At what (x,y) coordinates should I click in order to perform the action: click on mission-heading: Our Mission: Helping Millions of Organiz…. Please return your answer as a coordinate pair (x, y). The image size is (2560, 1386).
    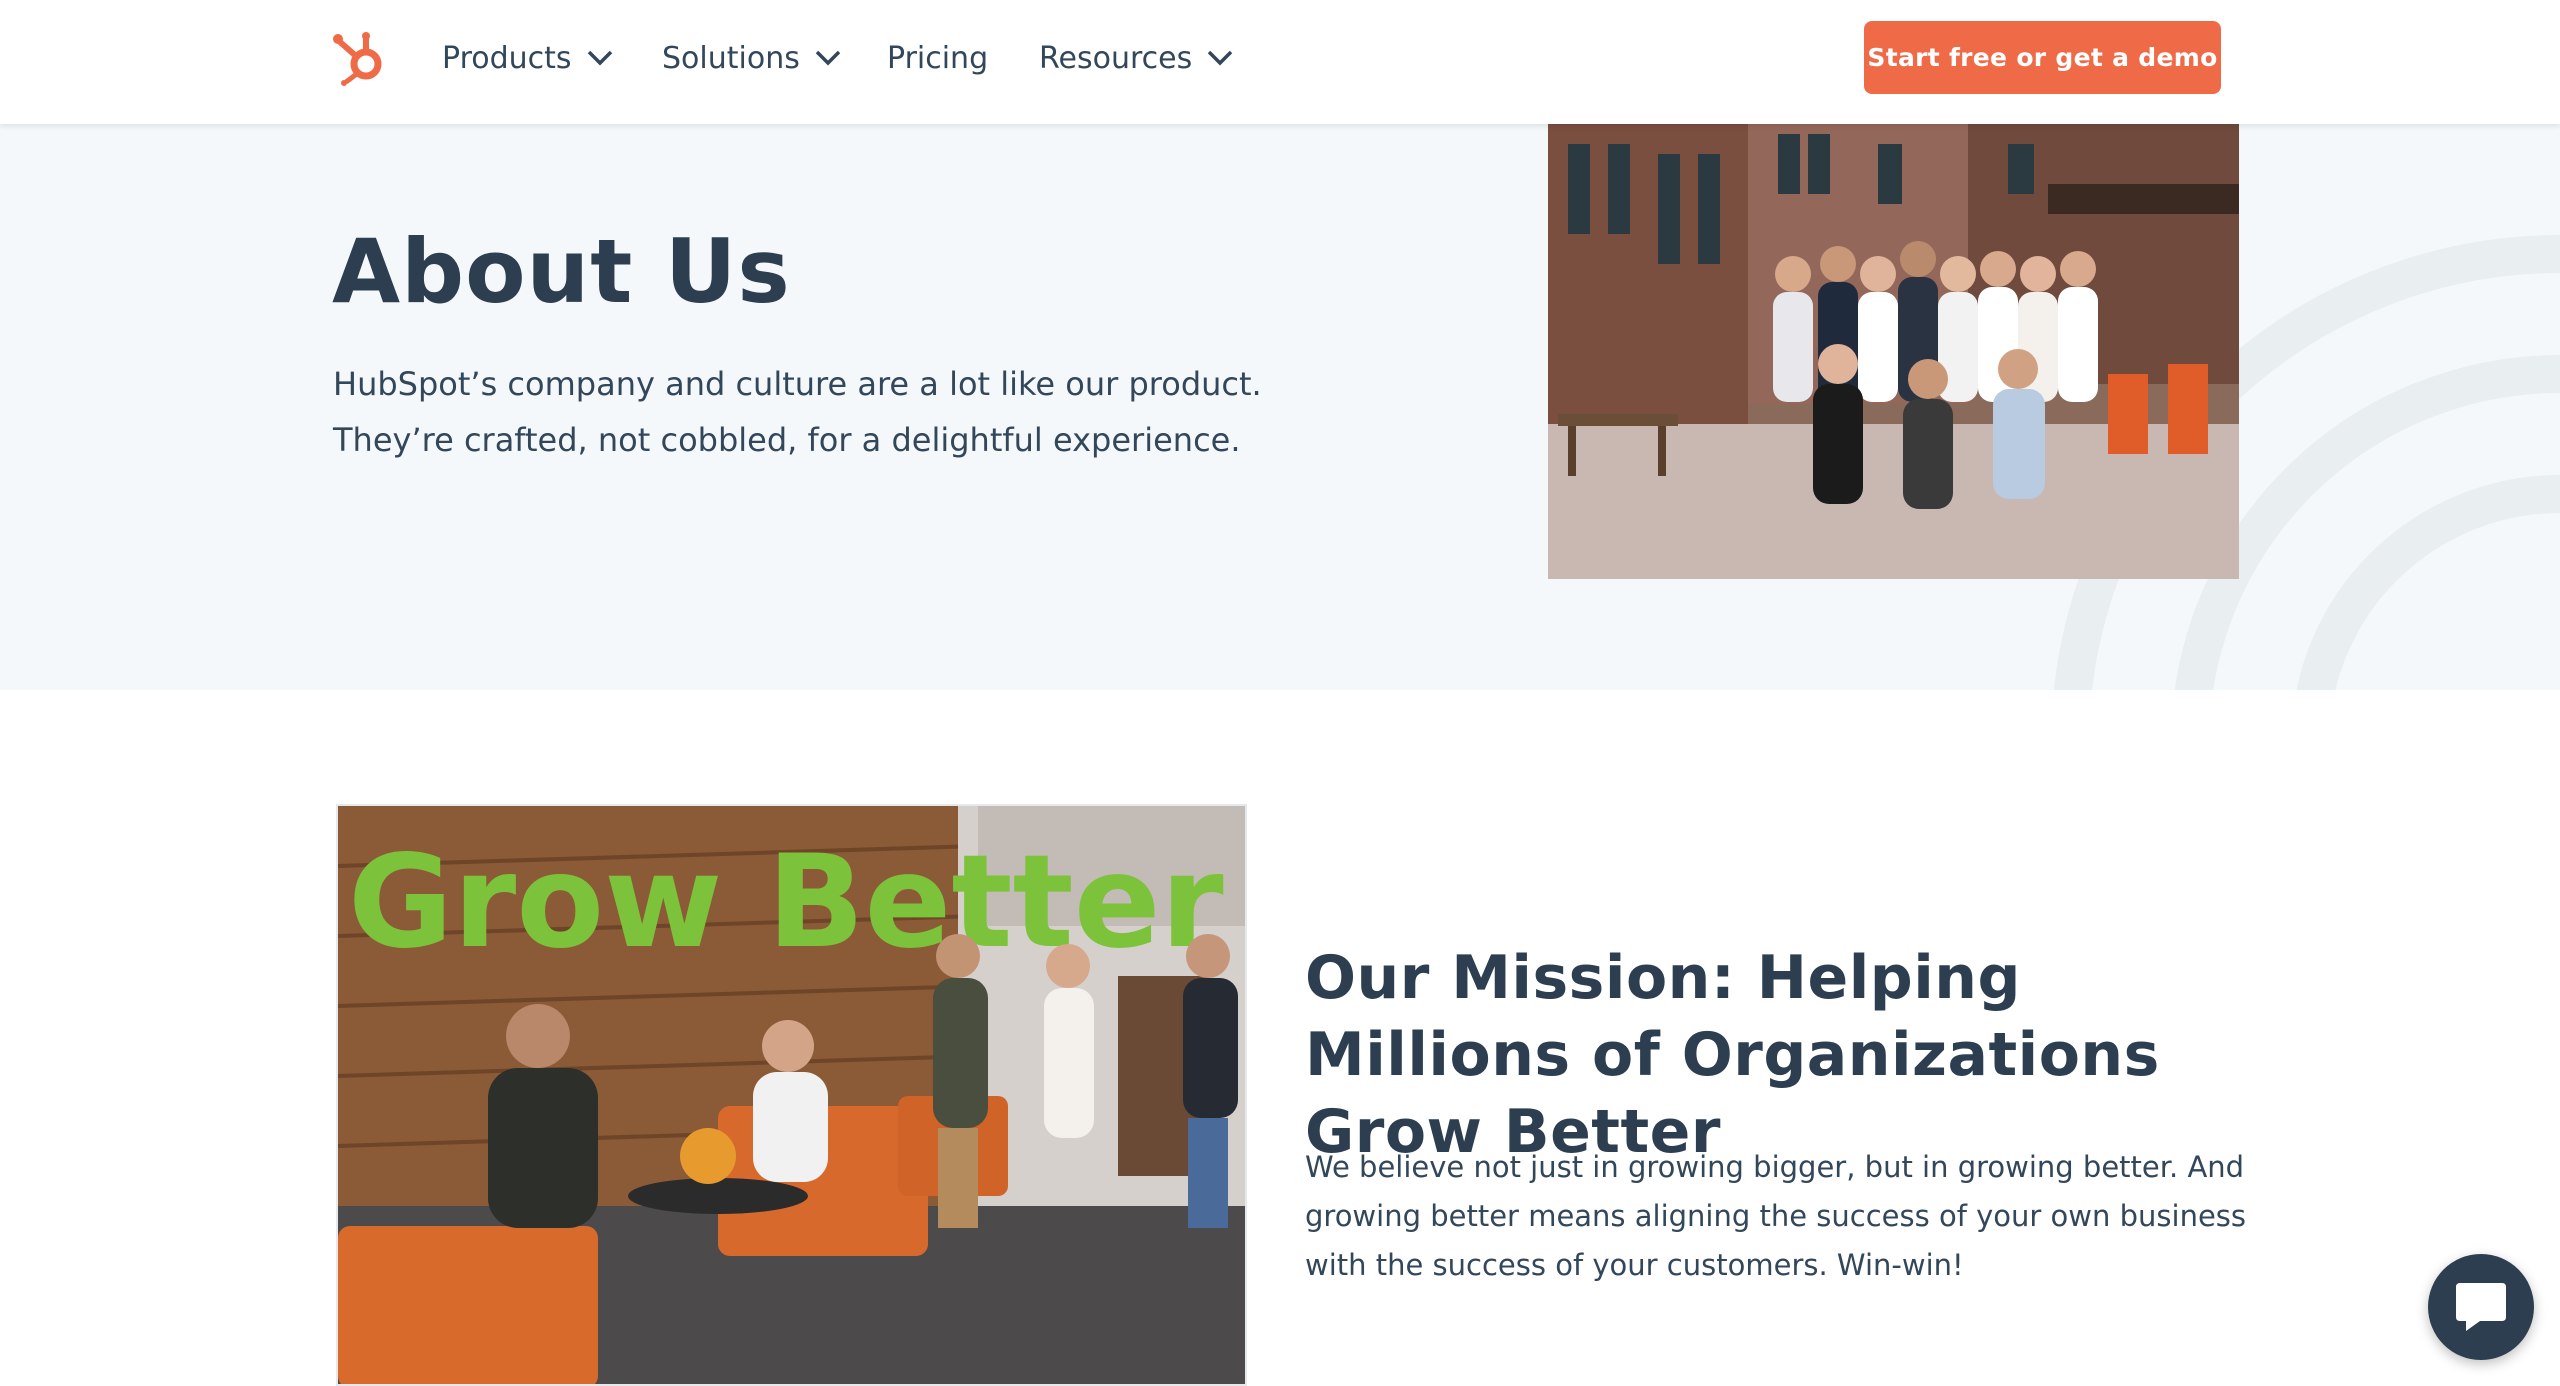
    Looking at the image, I should click on (1732, 1055).